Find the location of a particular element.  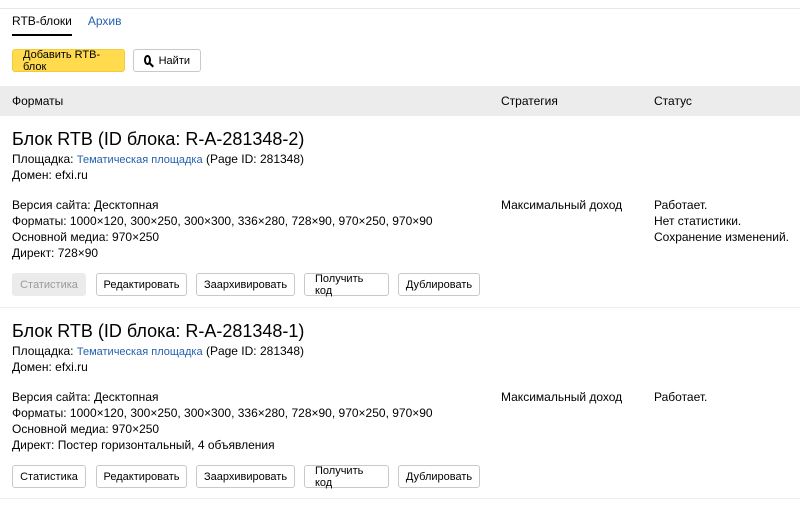

block-status-3: Сохранение изменений. is located at coordinates (721, 237).